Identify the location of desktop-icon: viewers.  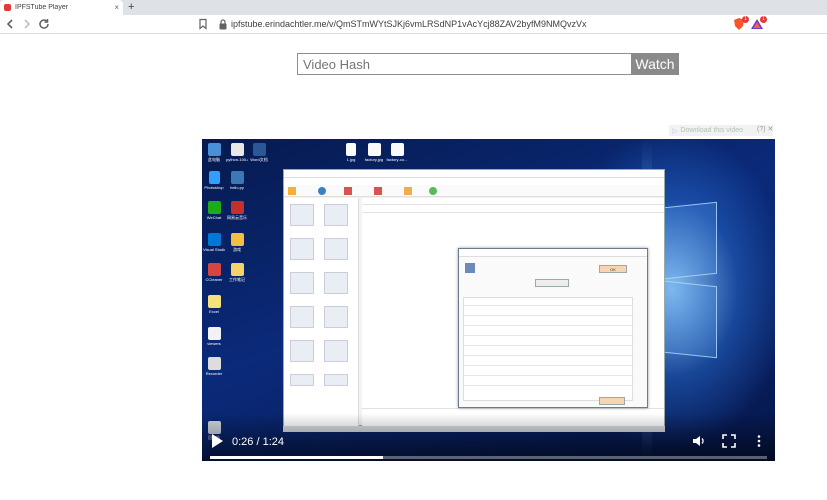
(214, 336).